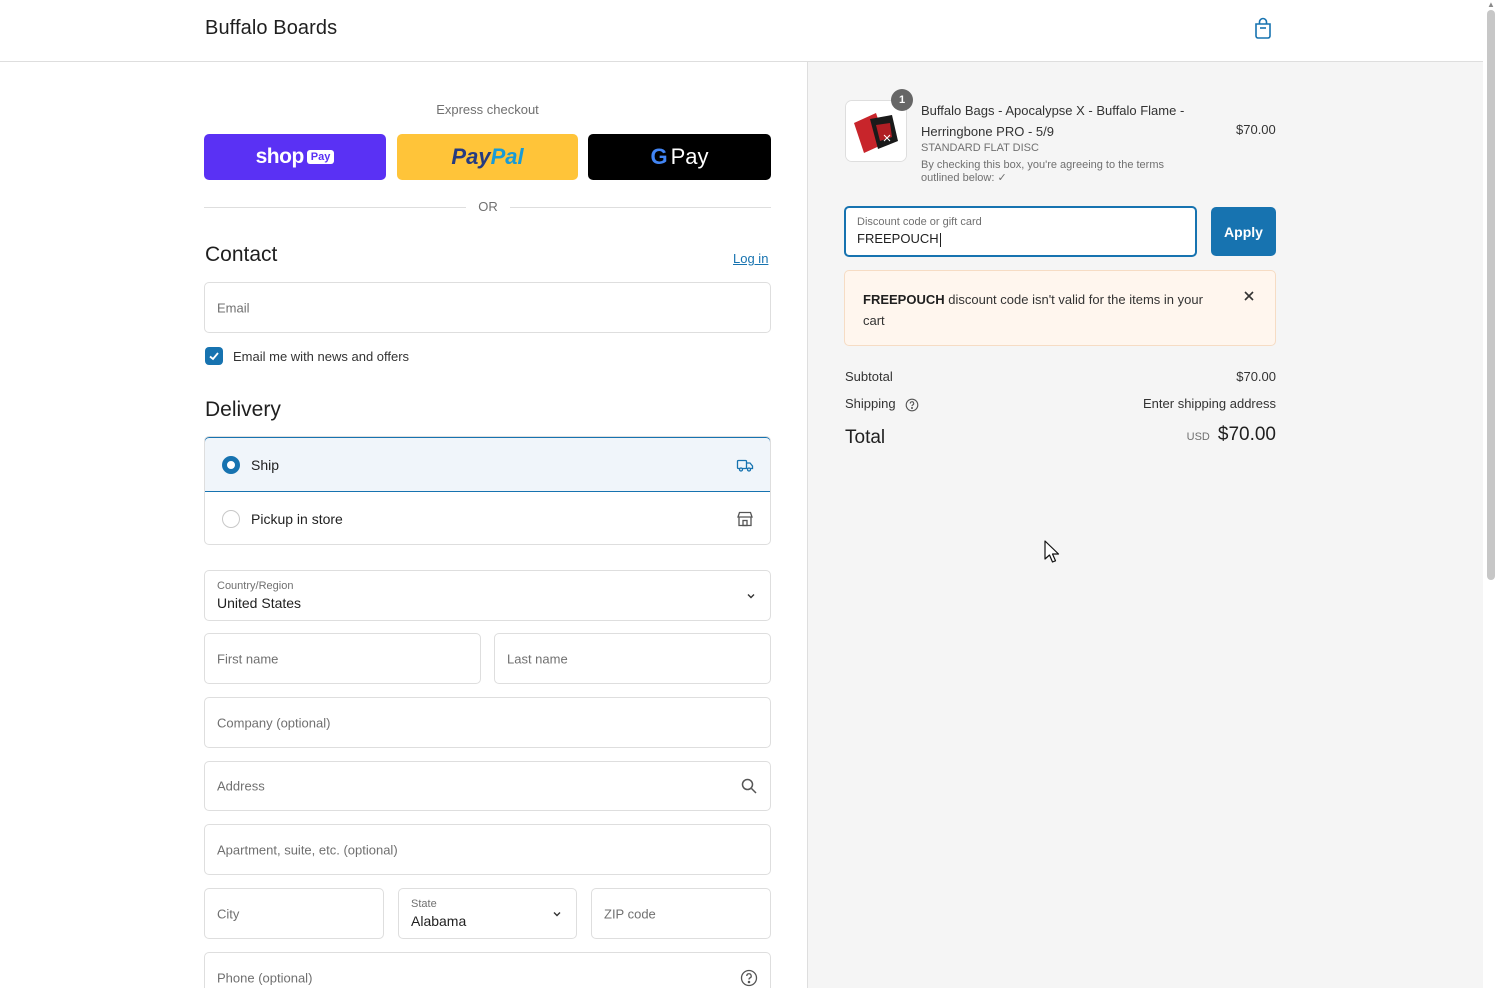 This screenshot has height=988, width=1500. Describe the element at coordinates (865, 437) in the screenshot. I see `total-label: Total` at that location.